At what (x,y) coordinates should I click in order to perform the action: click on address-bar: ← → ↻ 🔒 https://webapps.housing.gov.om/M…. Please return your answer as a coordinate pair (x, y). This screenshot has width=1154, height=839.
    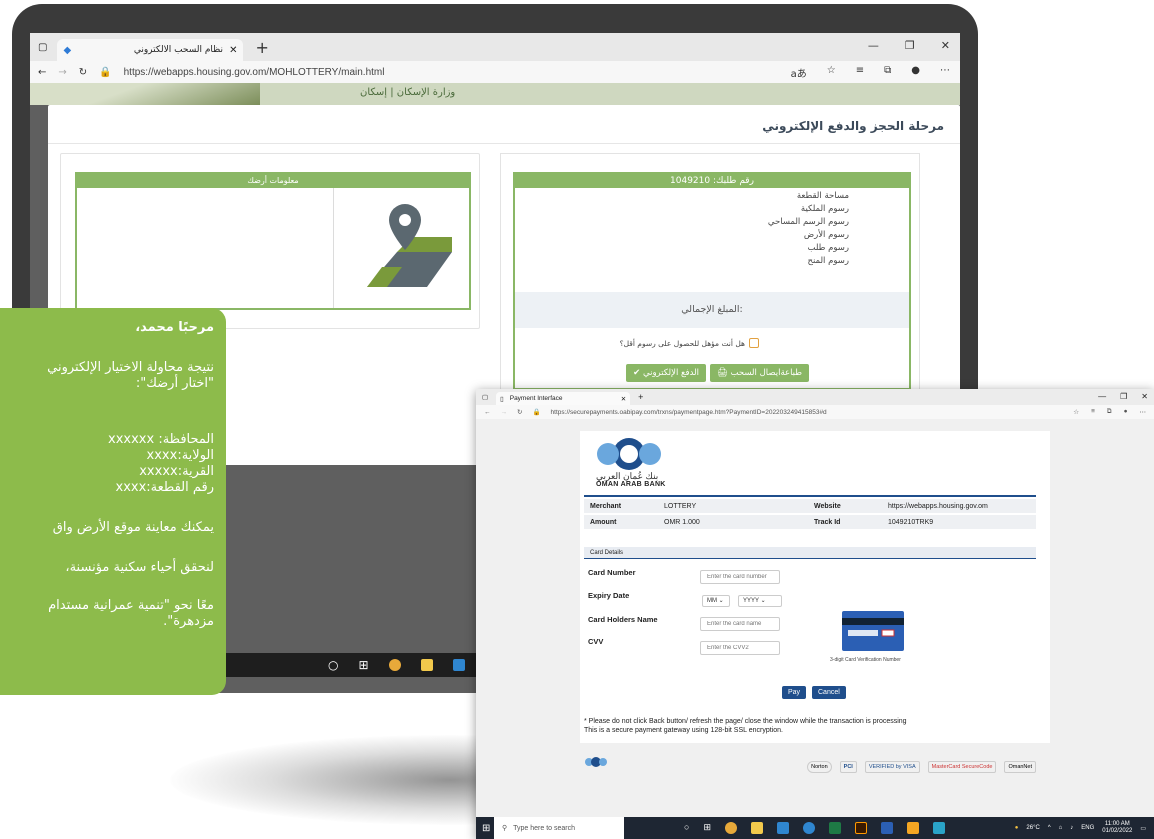
    Looking at the image, I should click on (495, 72).